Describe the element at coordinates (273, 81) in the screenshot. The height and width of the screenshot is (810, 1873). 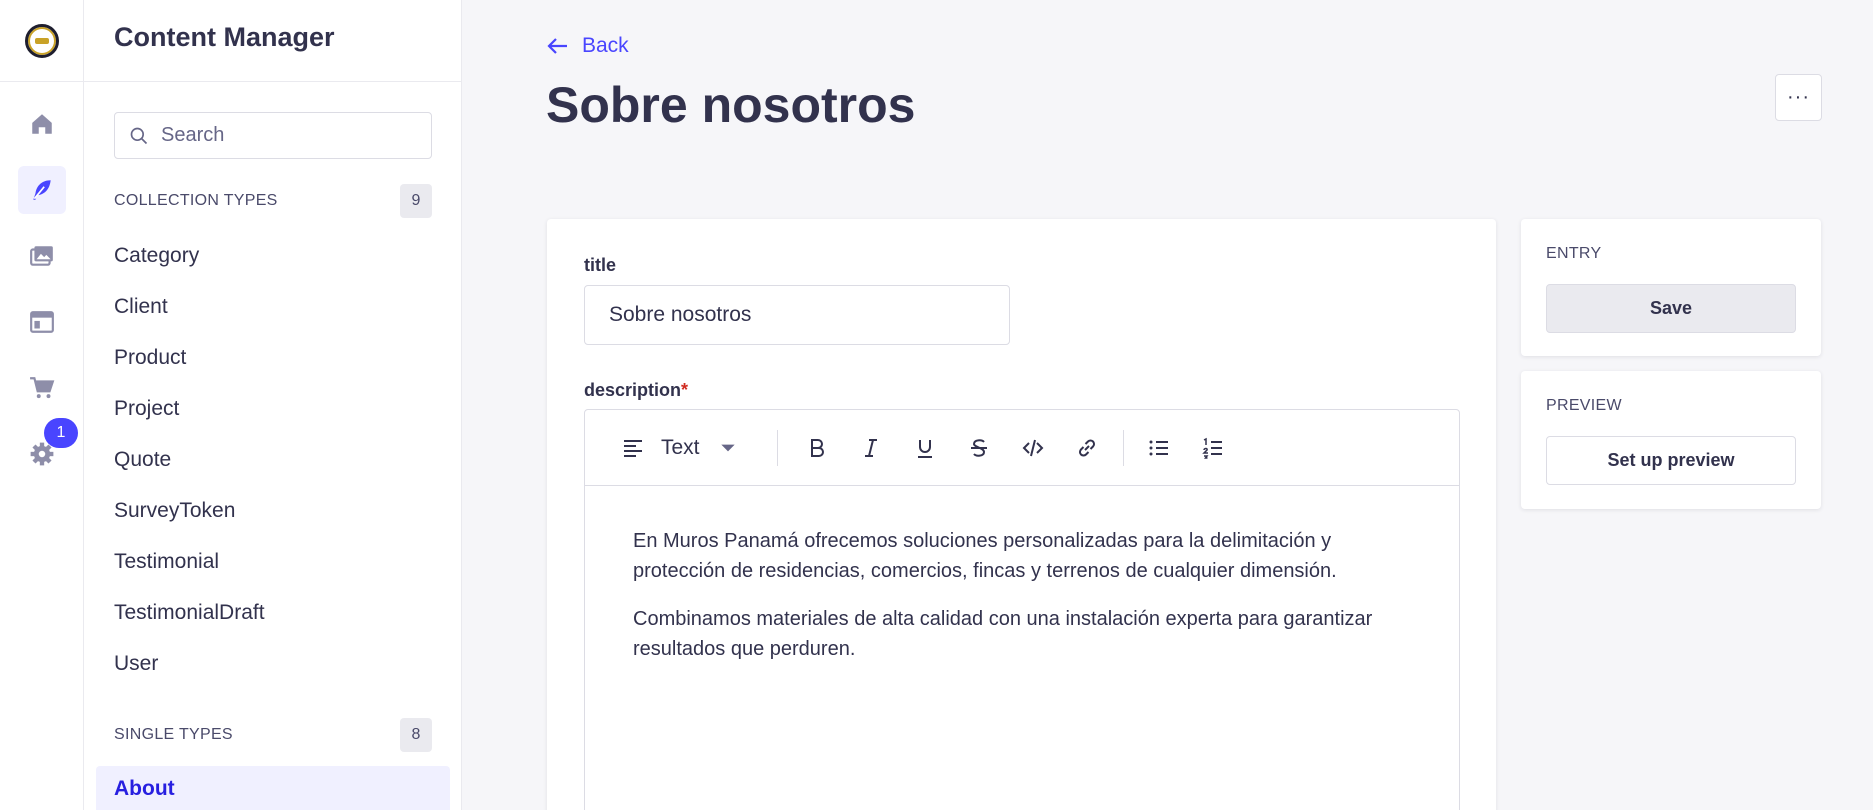
I see `sidebar-divider` at that location.